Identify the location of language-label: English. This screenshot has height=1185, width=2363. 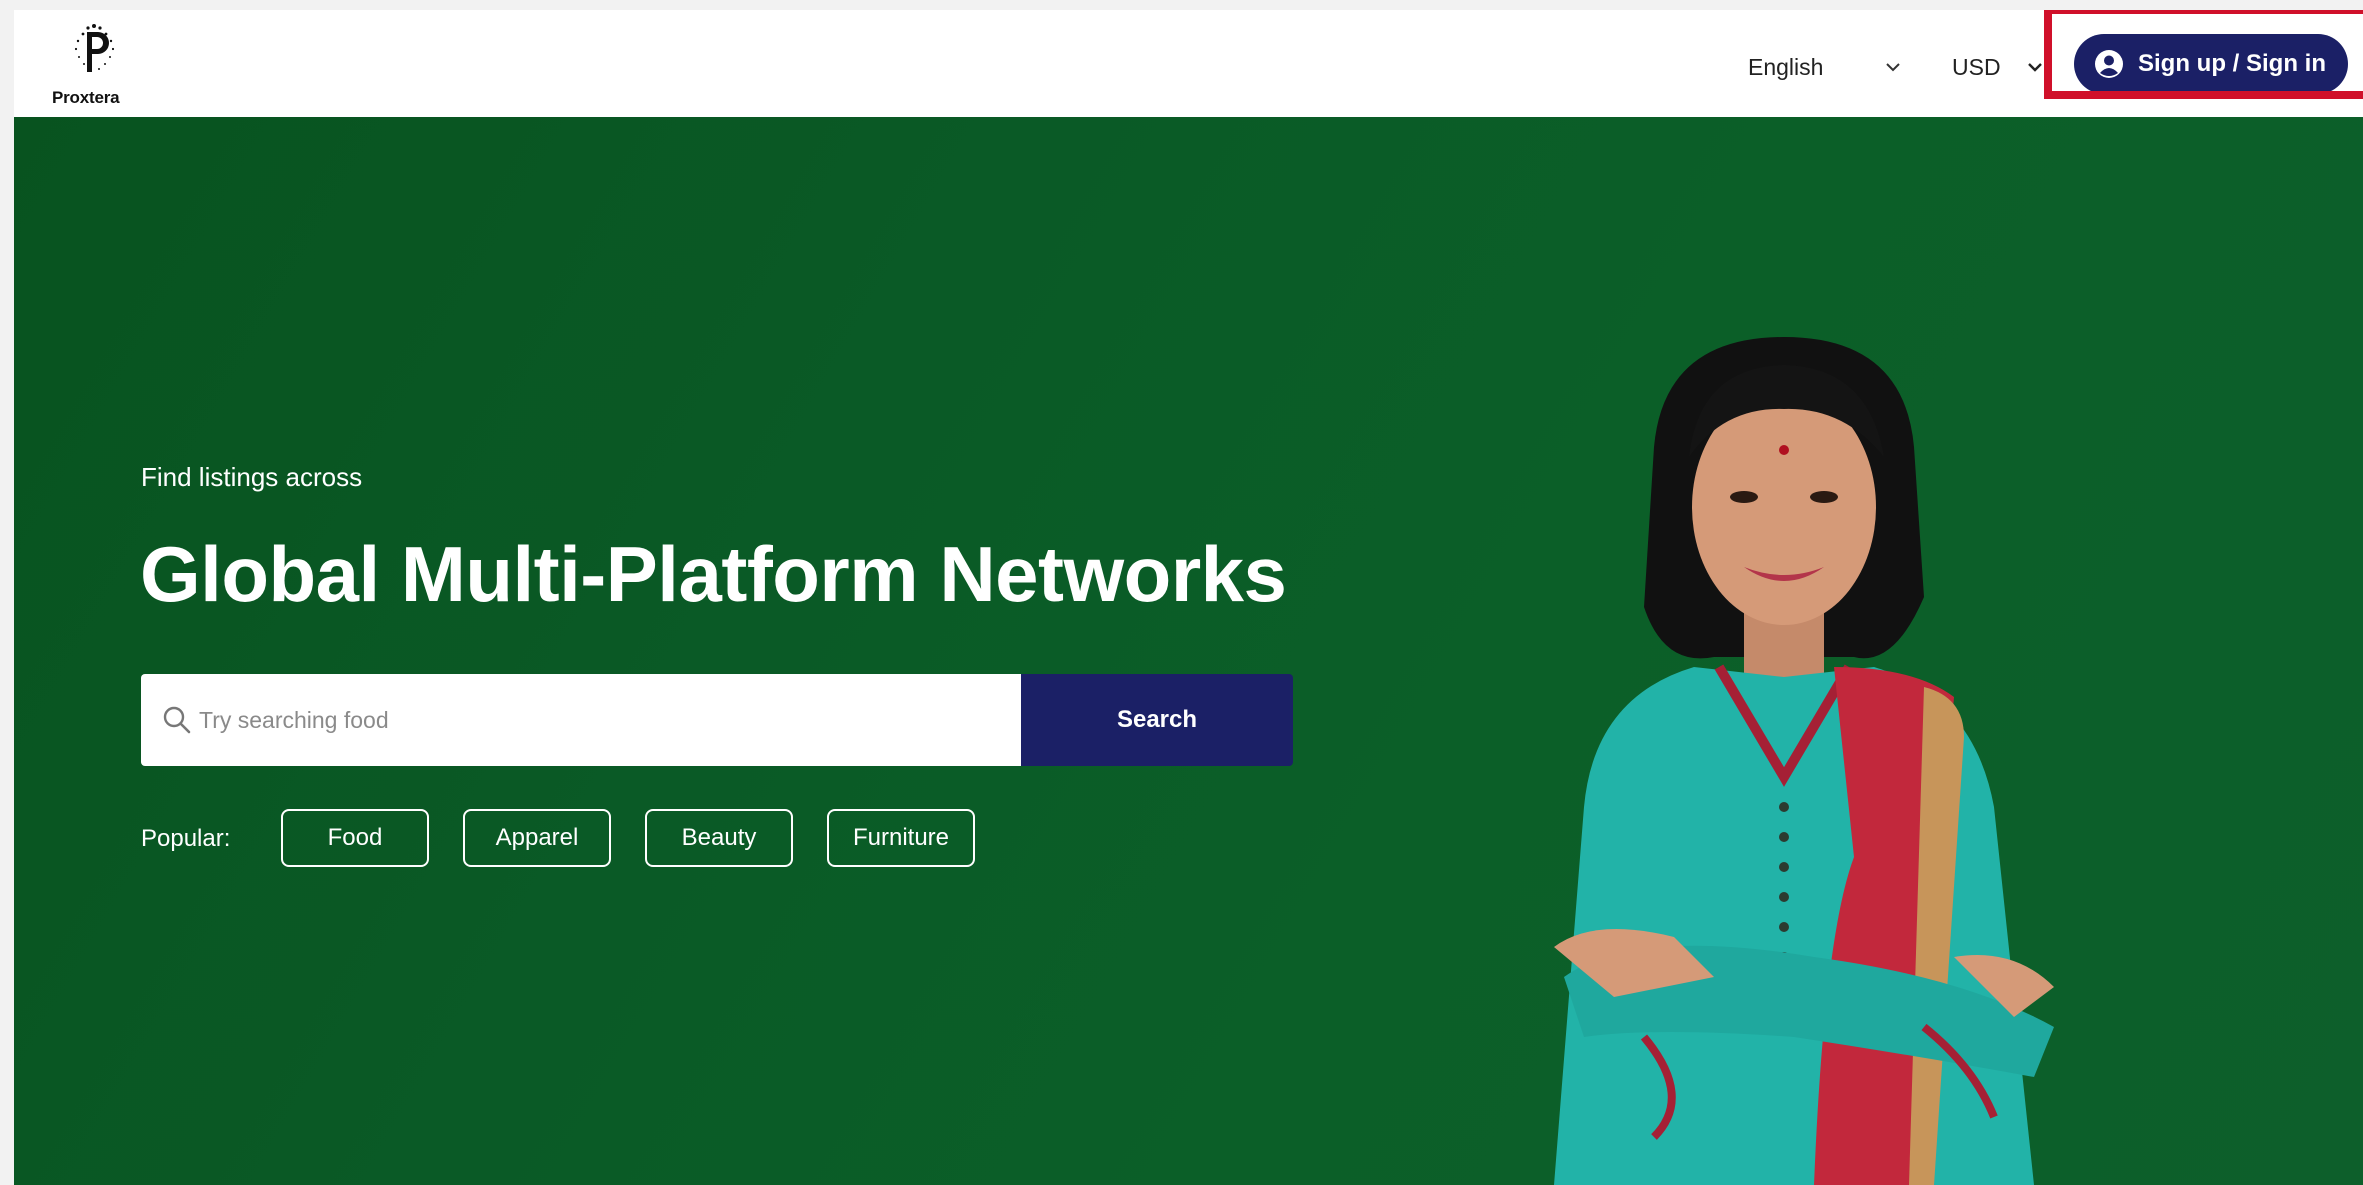
(1786, 66).